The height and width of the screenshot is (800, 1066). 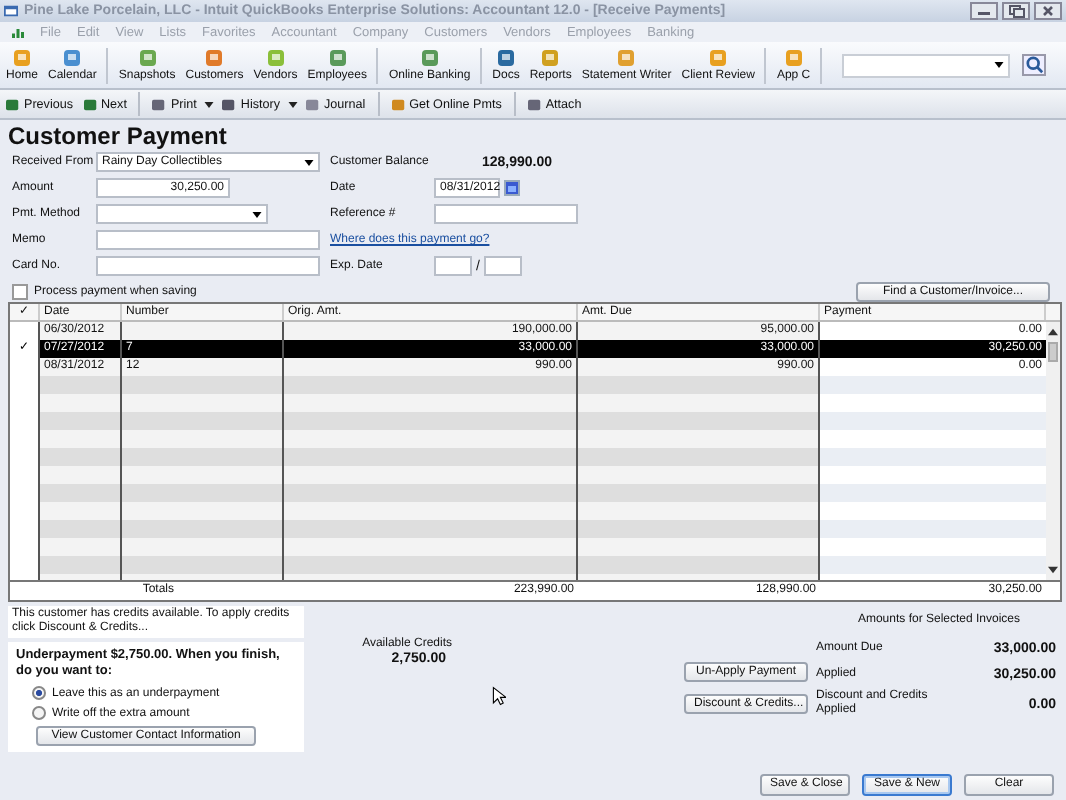 What do you see at coordinates (1053, 352) in the screenshot?
I see `scroll-thumb` at bounding box center [1053, 352].